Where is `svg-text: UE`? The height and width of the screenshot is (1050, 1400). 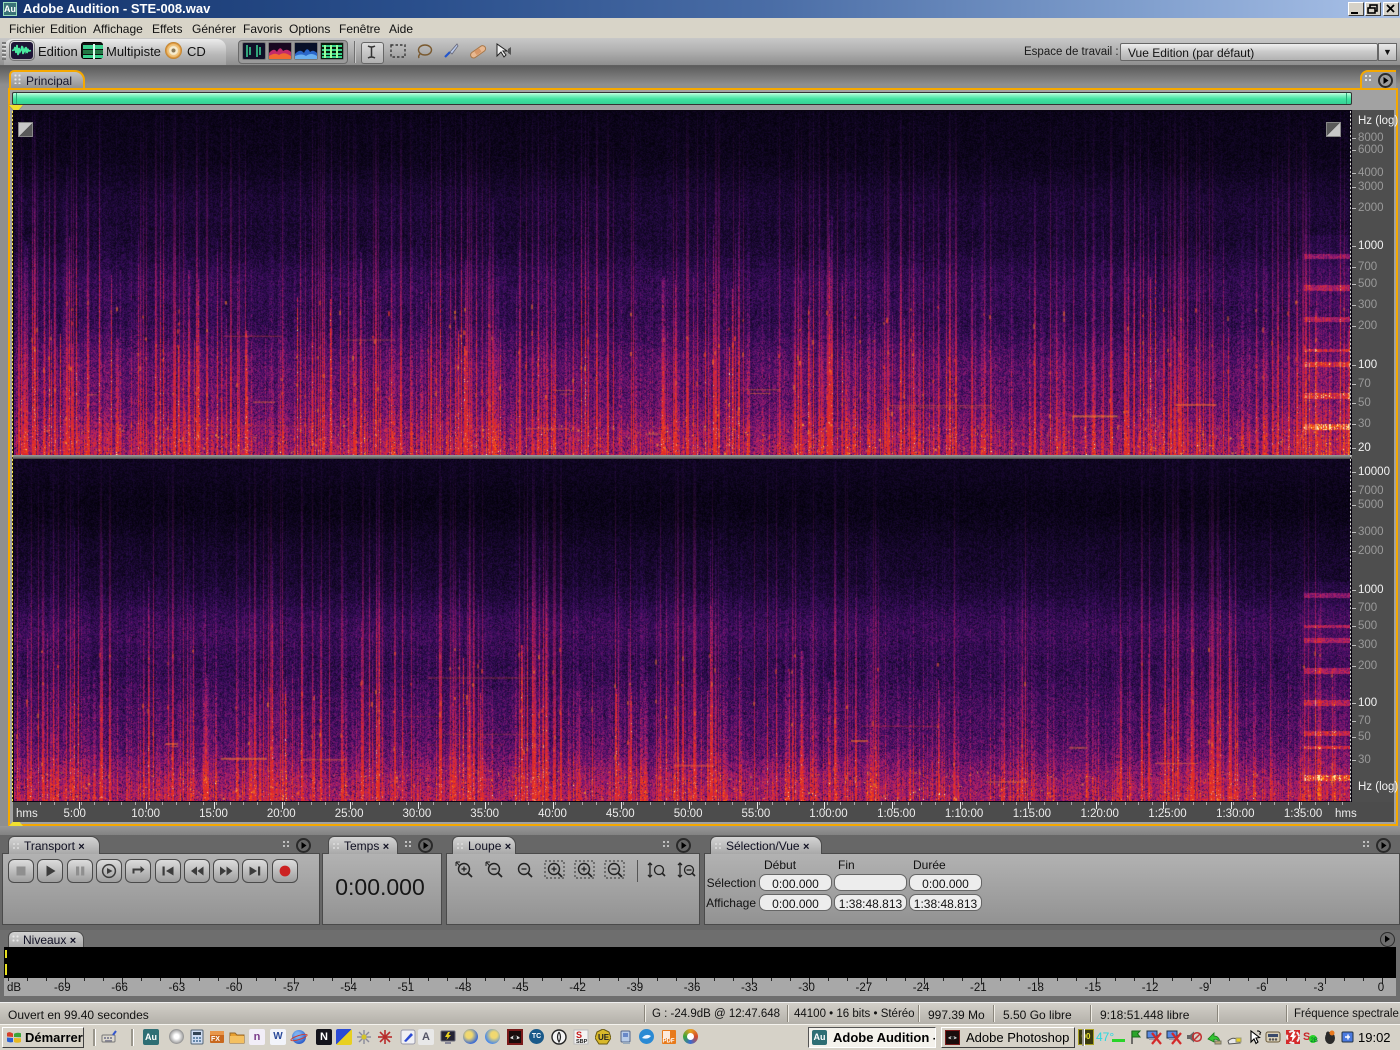 svg-text: UE is located at coordinates (604, 1037).